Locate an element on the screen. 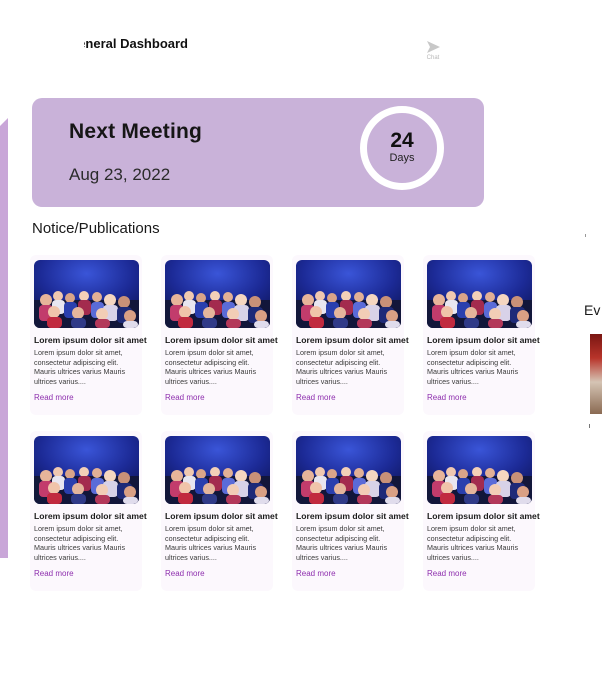  days-countdown: 24 Days is located at coordinates (402, 148).